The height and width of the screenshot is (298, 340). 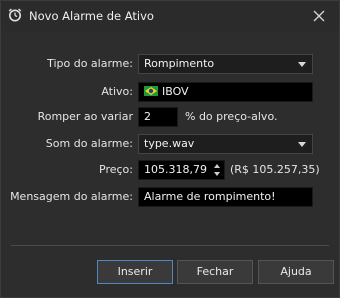 I want to click on spin-buttons, so click(x=218, y=170).